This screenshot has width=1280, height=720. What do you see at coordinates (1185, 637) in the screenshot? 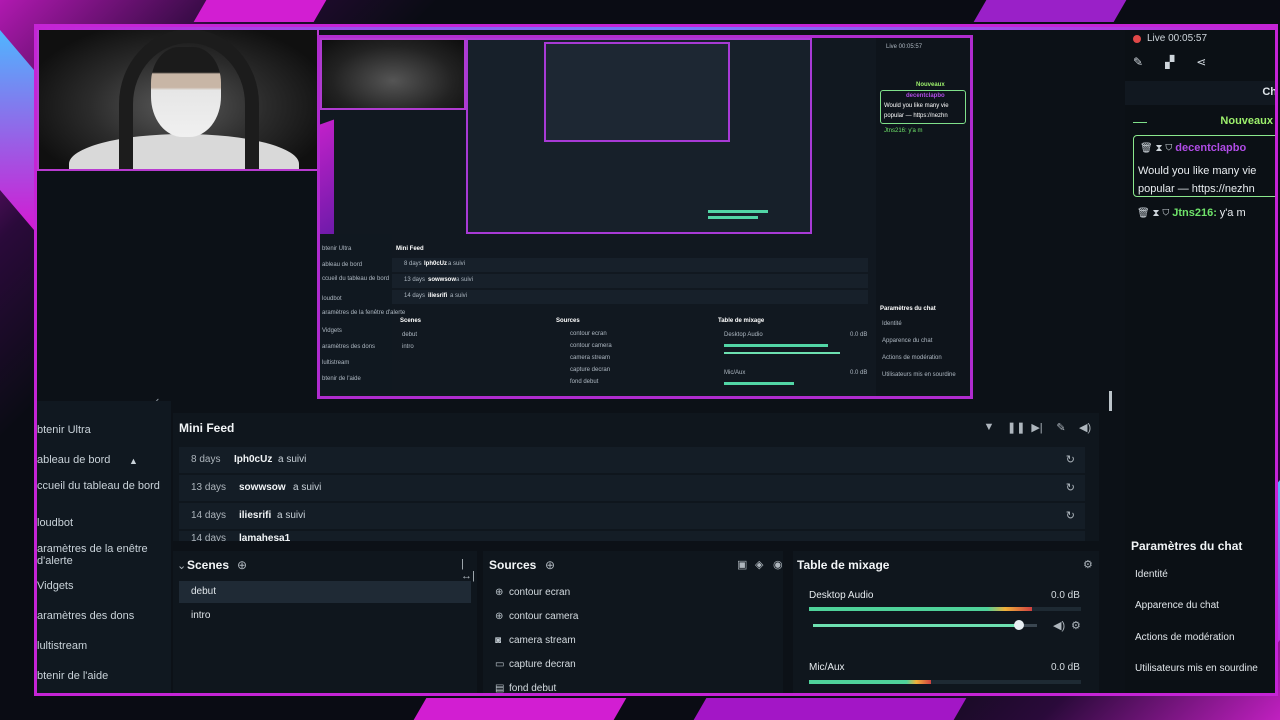
I see `chat-setting-moderation: Actions de modération` at bounding box center [1185, 637].